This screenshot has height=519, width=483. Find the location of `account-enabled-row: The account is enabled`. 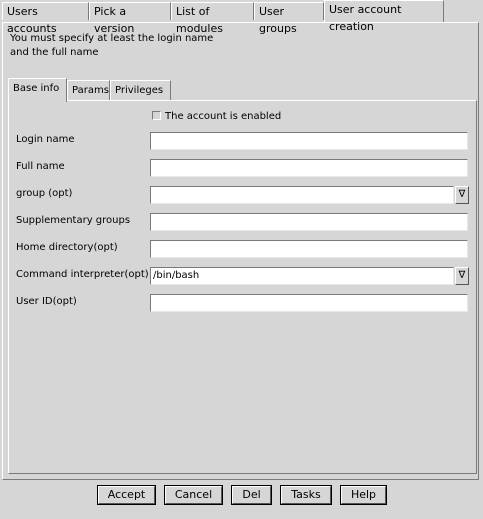

account-enabled-row: The account is enabled is located at coordinates (216, 117).